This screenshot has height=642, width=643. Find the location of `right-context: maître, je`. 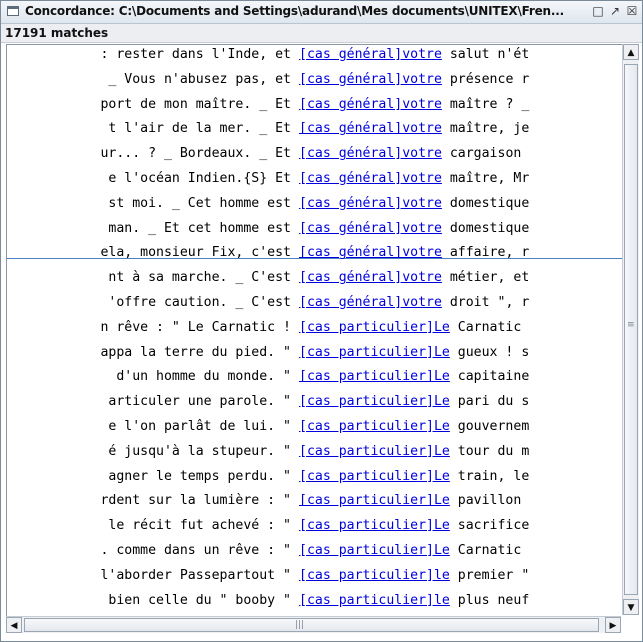

right-context: maître, je is located at coordinates (485, 129).